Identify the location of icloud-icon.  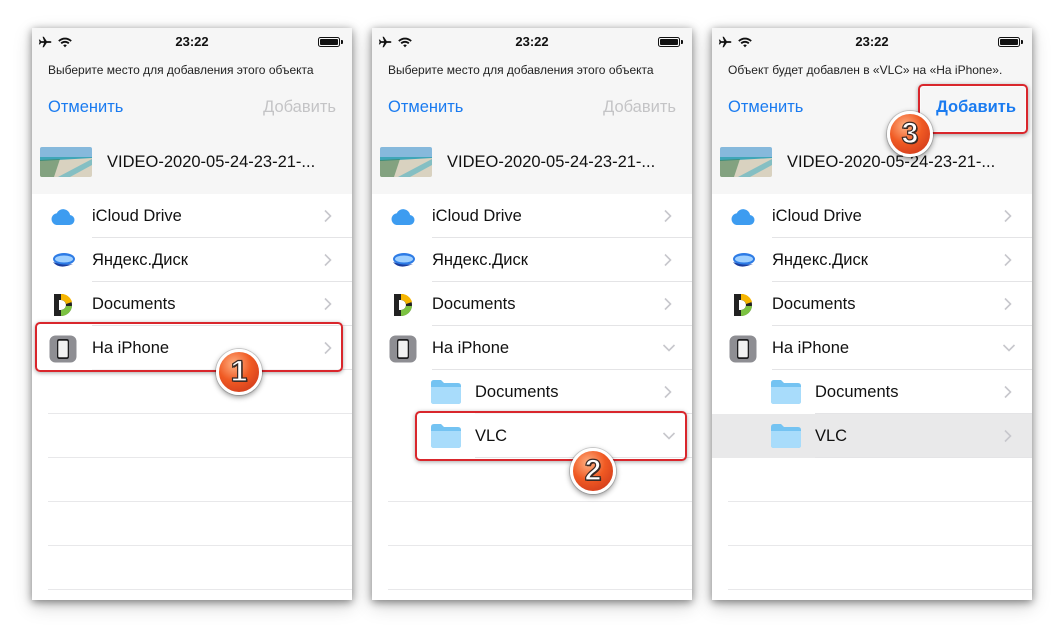
(62, 216).